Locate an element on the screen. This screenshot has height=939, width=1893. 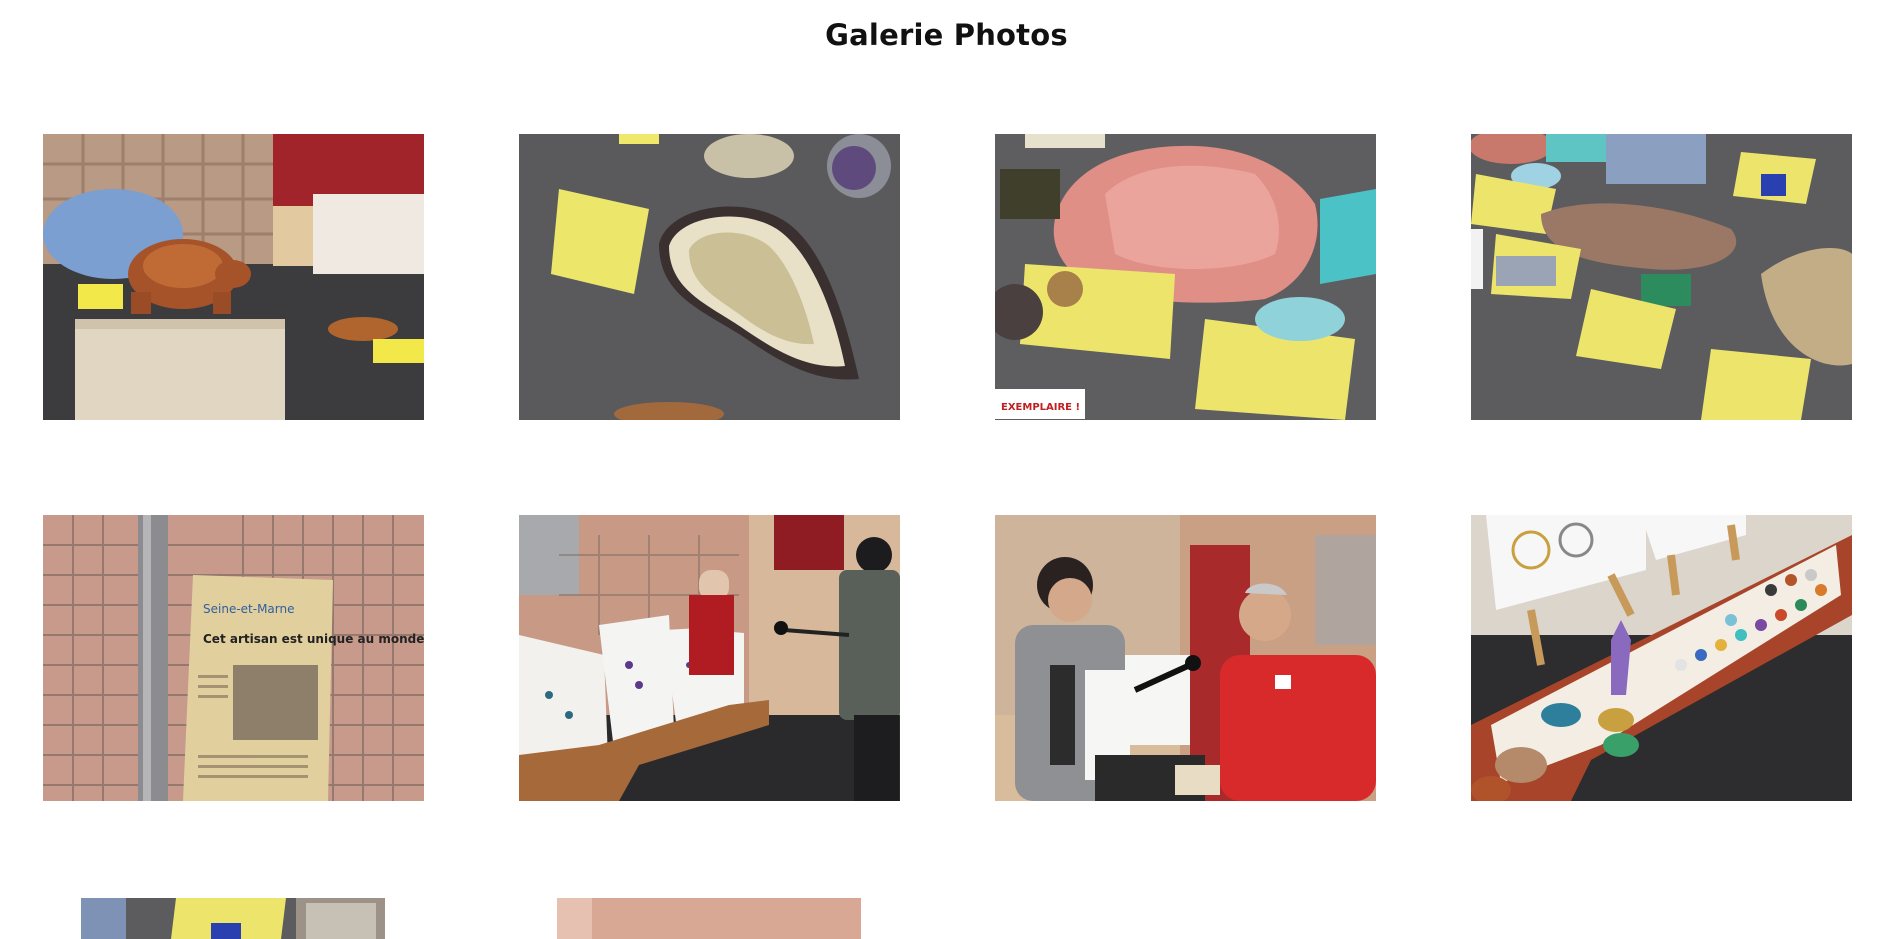
gallery-photo-jewelry-stand is located at coordinates (709, 658).